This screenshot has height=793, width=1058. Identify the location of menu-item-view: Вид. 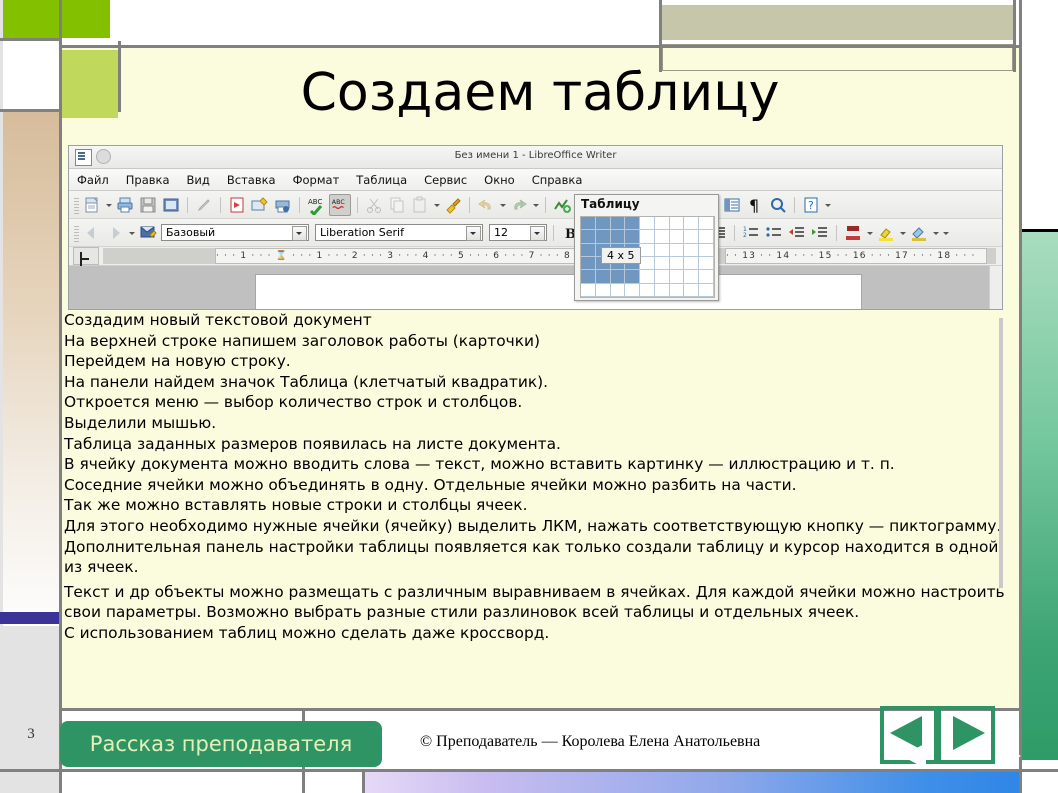
(198, 180).